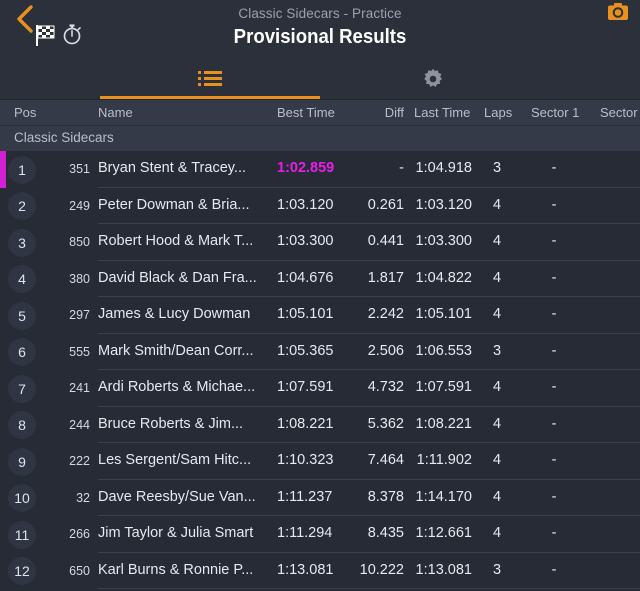 This screenshot has height=591, width=640. What do you see at coordinates (305, 533) in the screenshot?
I see `best-time: 1:11.294` at bounding box center [305, 533].